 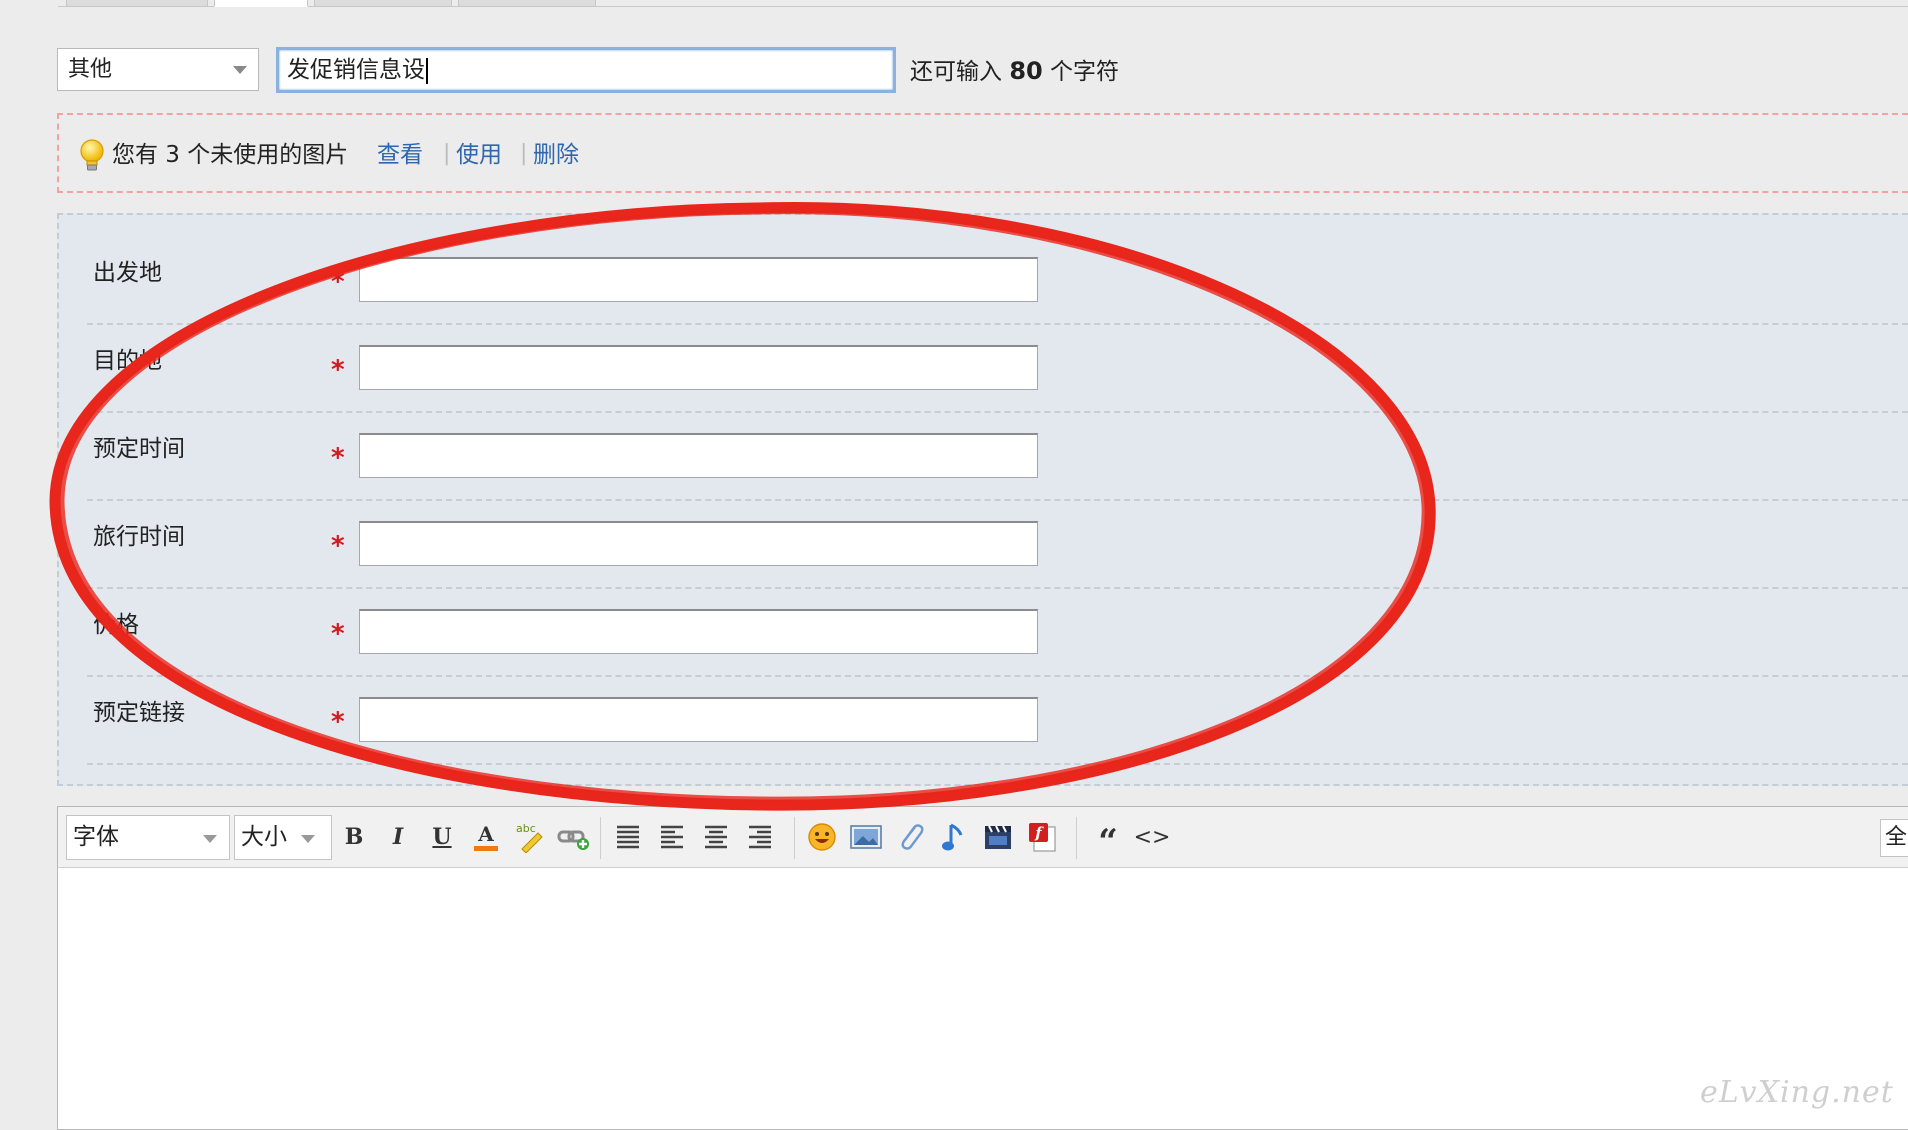 What do you see at coordinates (982, 153) in the screenshot?
I see `unused-images-notice: 您有 3 个未使用的图片 查看 | 使用 | 删除` at bounding box center [982, 153].